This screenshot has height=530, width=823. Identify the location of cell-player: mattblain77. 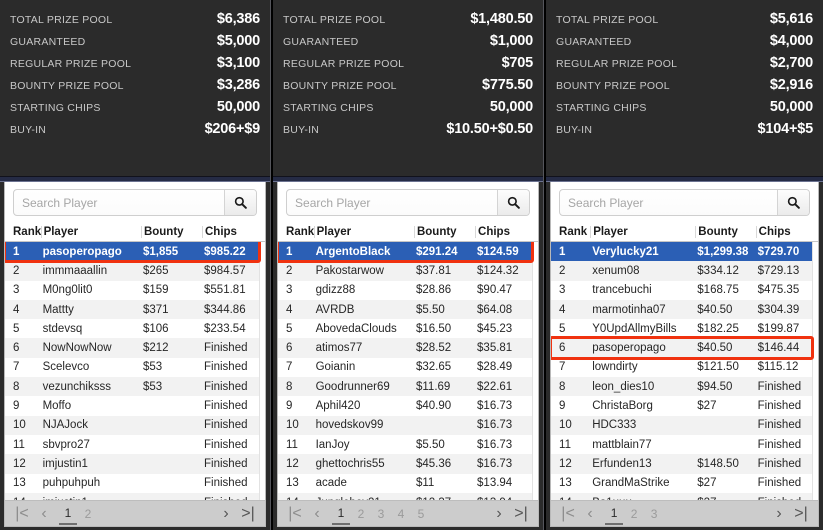
(622, 444).